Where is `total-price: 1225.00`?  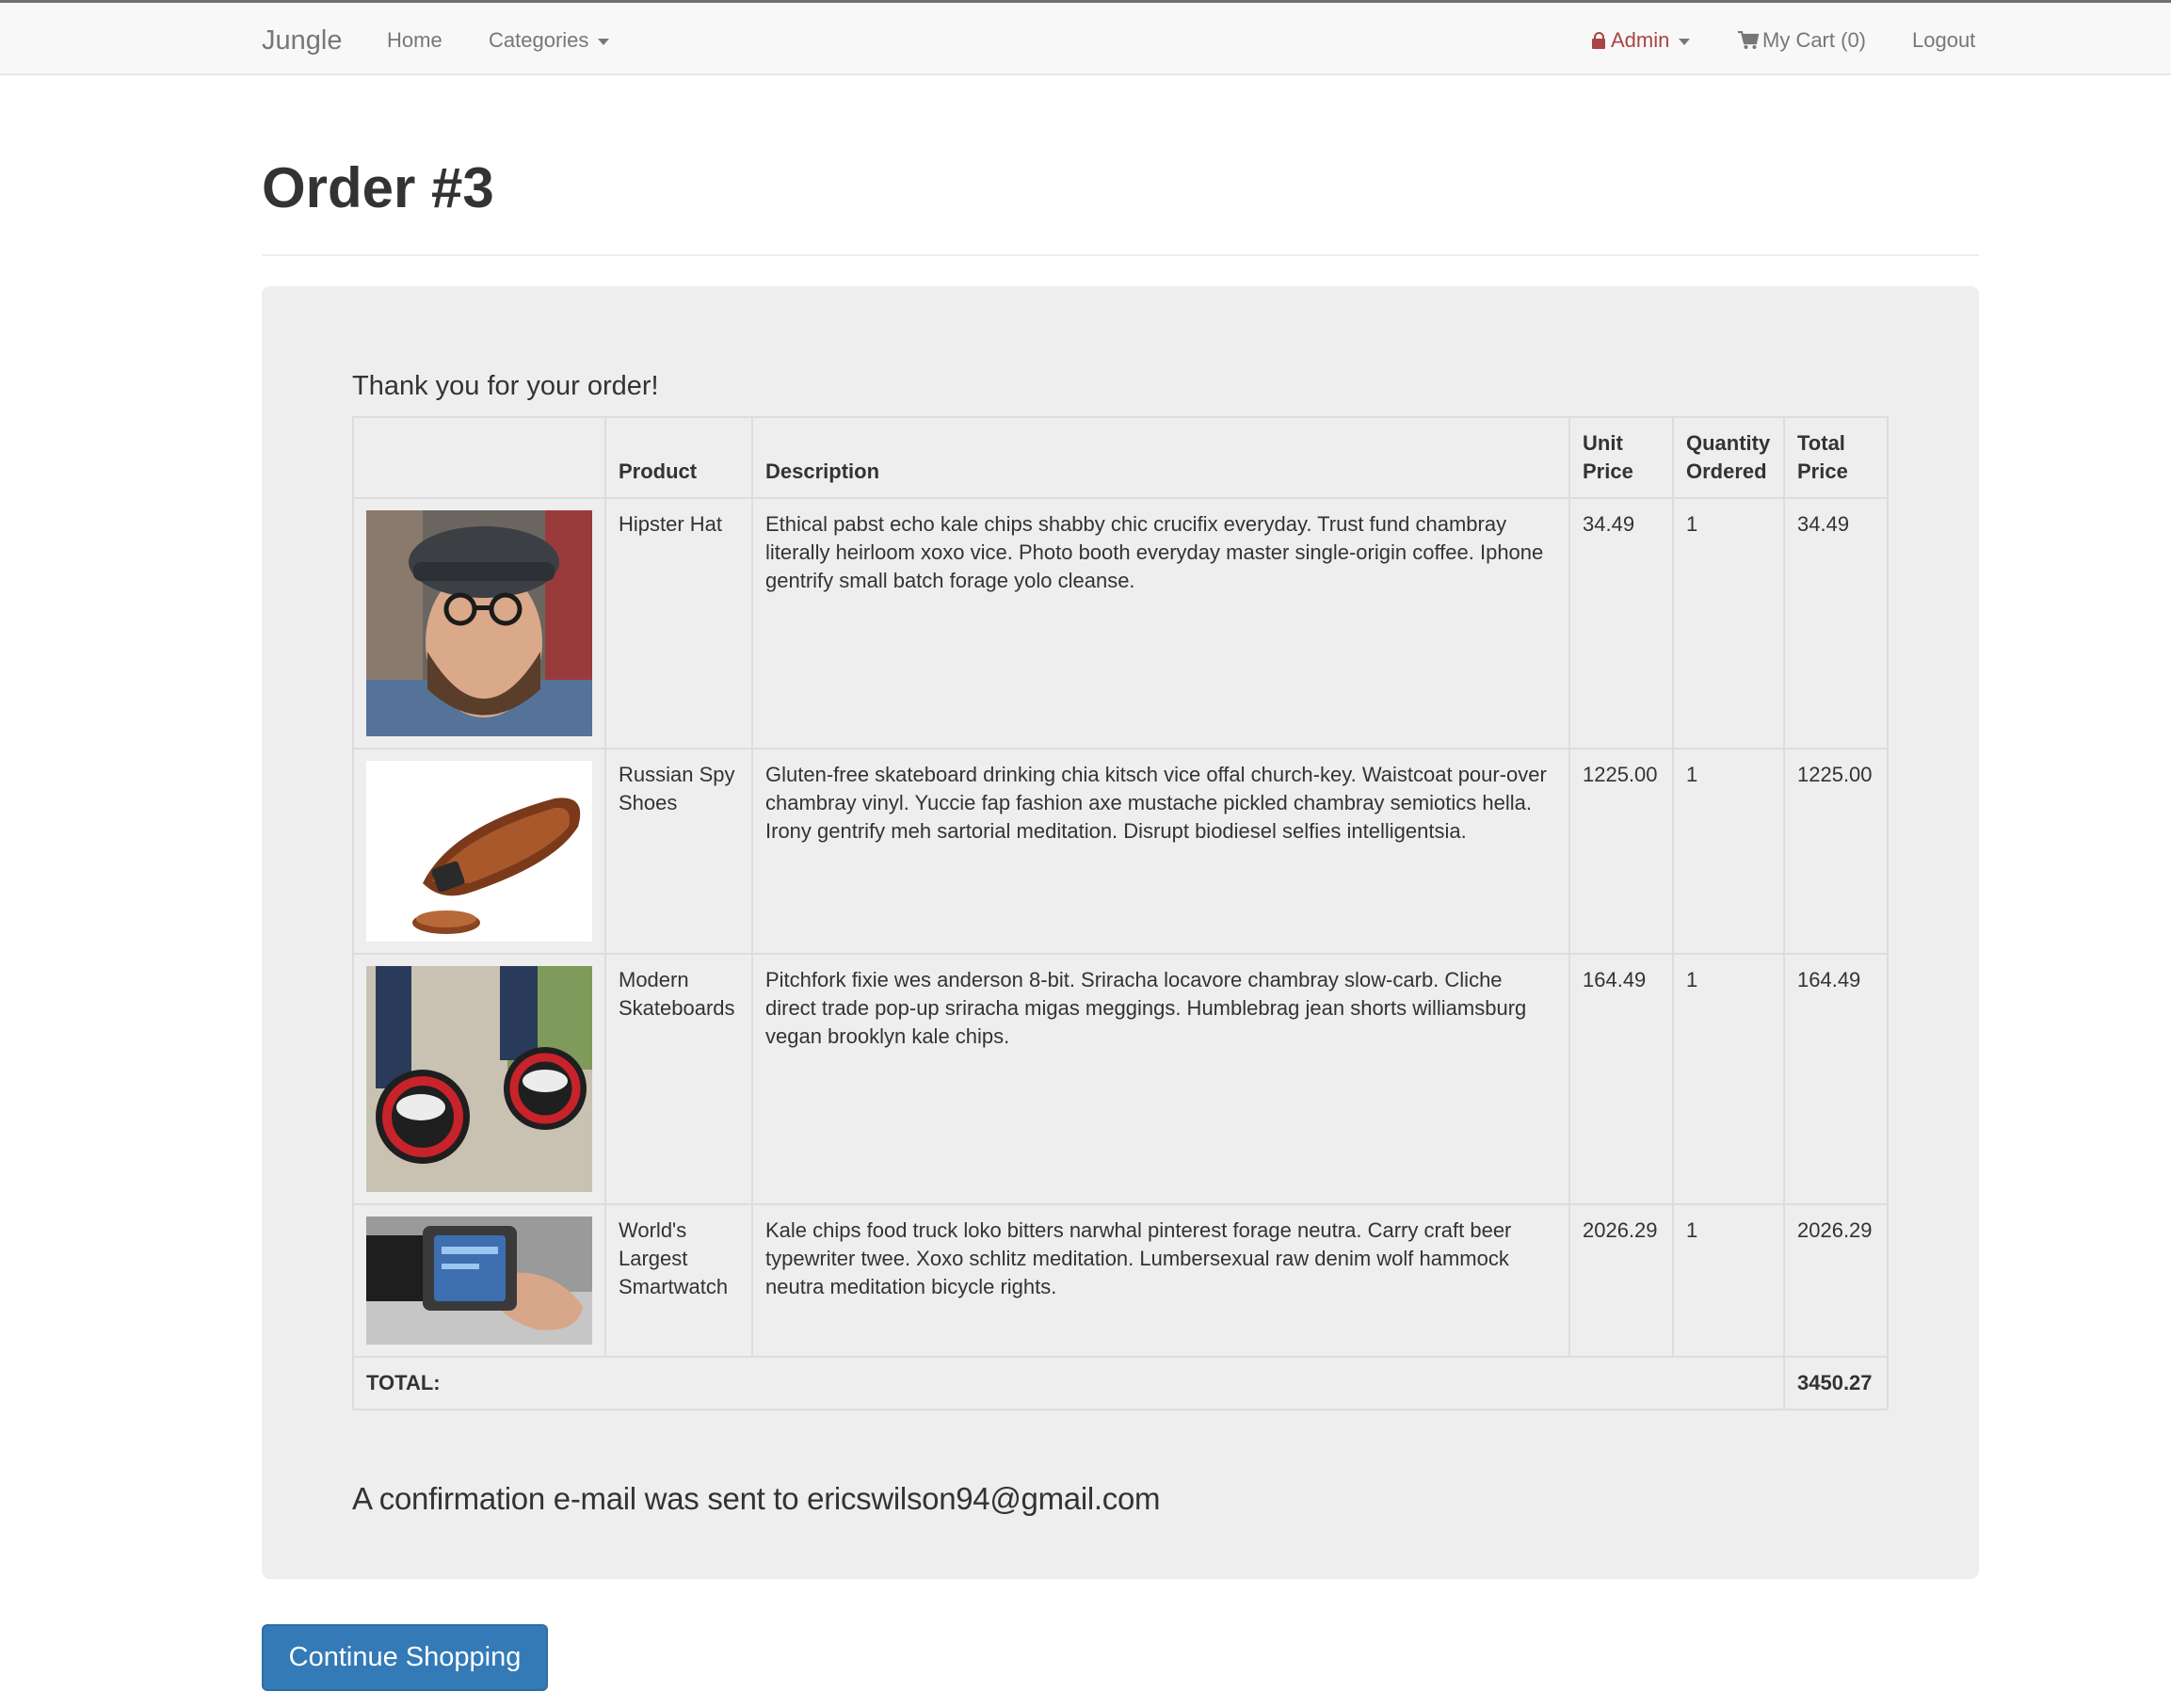
total-price: 1225.00 is located at coordinates (1836, 851).